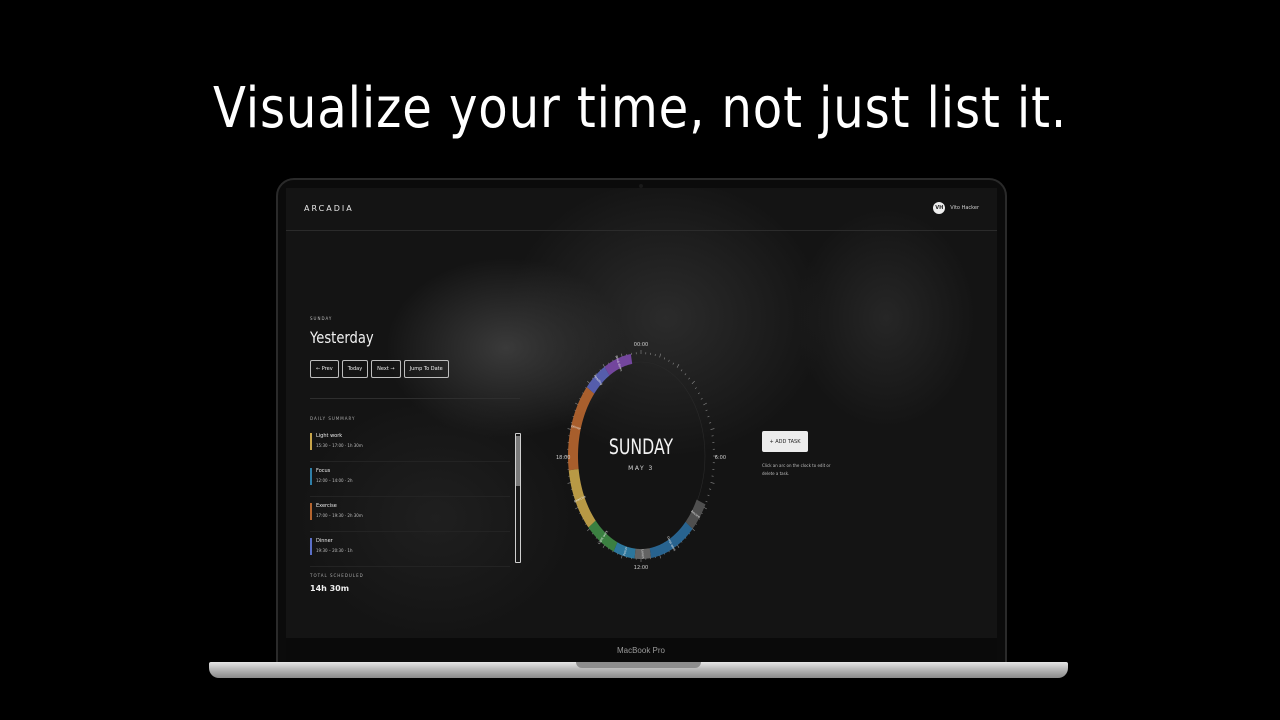  What do you see at coordinates (339, 445) in the screenshot?
I see `summary-item-time: 15:30 – 17:00 · 1h 30m` at bounding box center [339, 445].